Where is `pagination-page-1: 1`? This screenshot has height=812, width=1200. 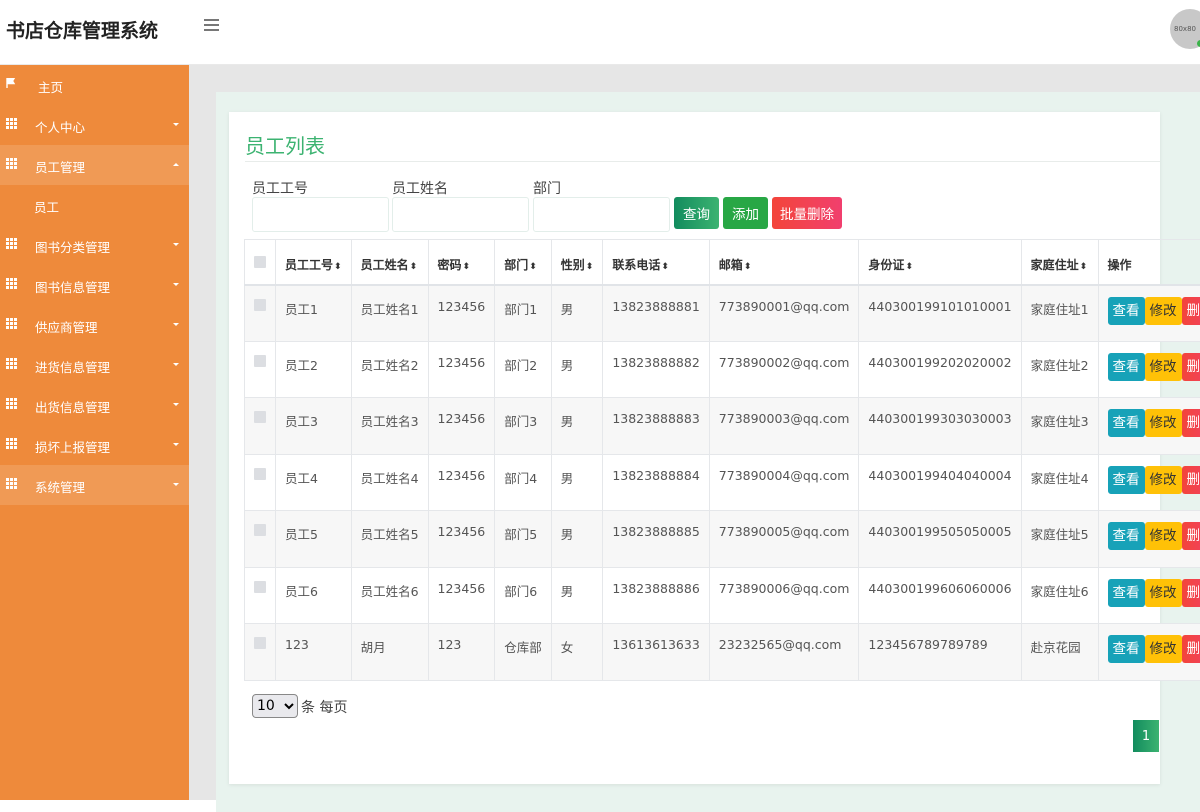
pagination-page-1: 1 is located at coordinates (1146, 736).